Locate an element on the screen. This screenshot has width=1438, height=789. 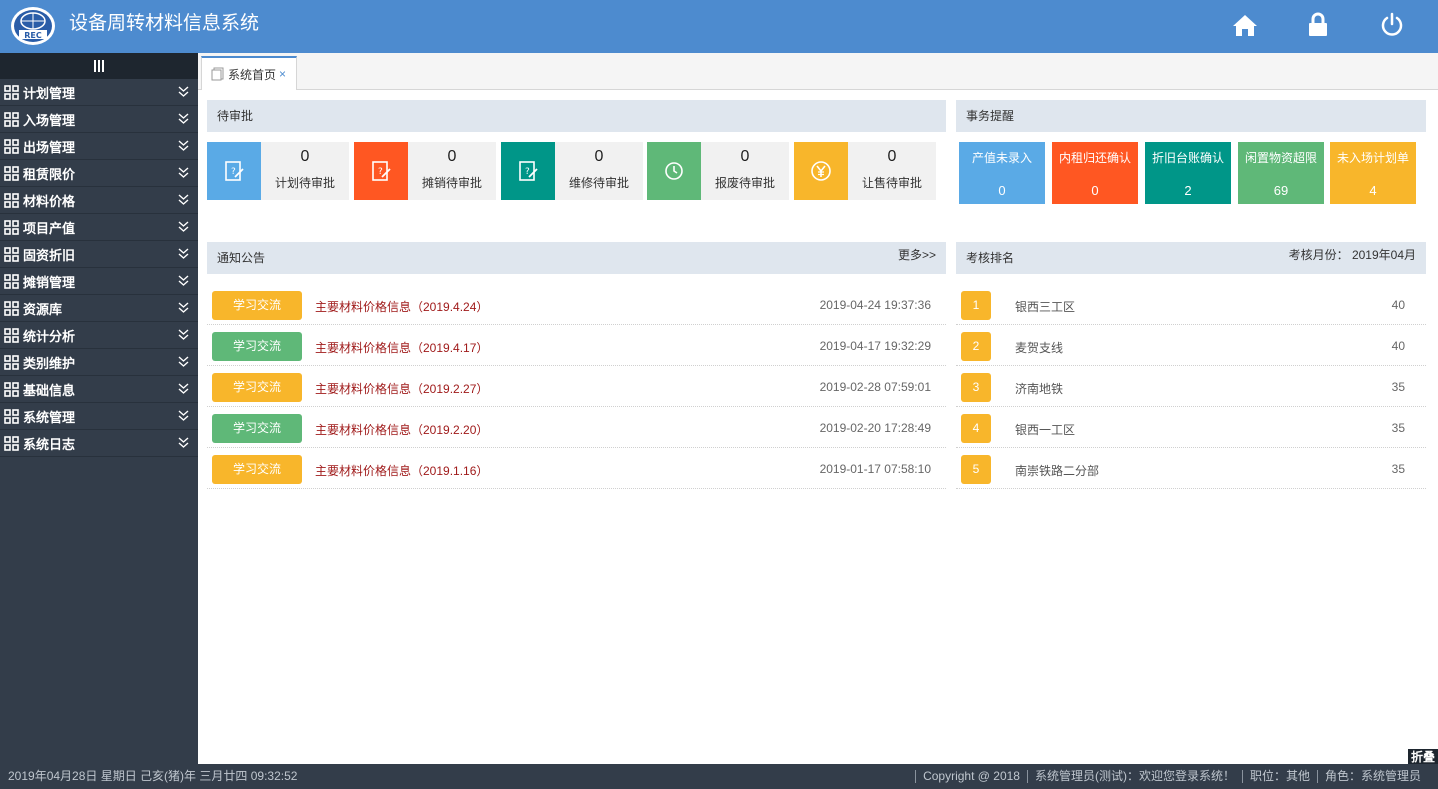
sidebar-item: 统计分析 is located at coordinates (99, 335).